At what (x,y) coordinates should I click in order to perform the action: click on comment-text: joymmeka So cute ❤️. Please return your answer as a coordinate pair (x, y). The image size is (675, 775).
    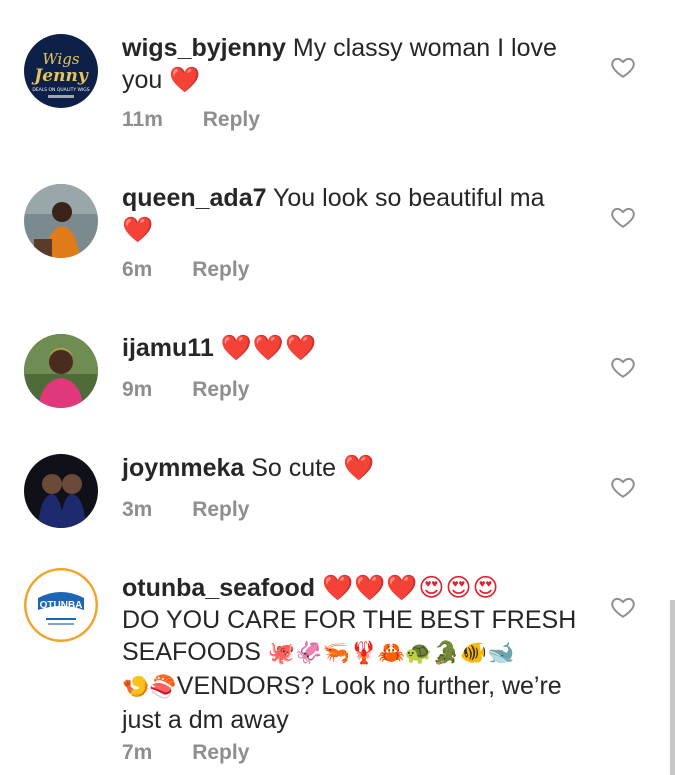
    Looking at the image, I should click on (352, 468).